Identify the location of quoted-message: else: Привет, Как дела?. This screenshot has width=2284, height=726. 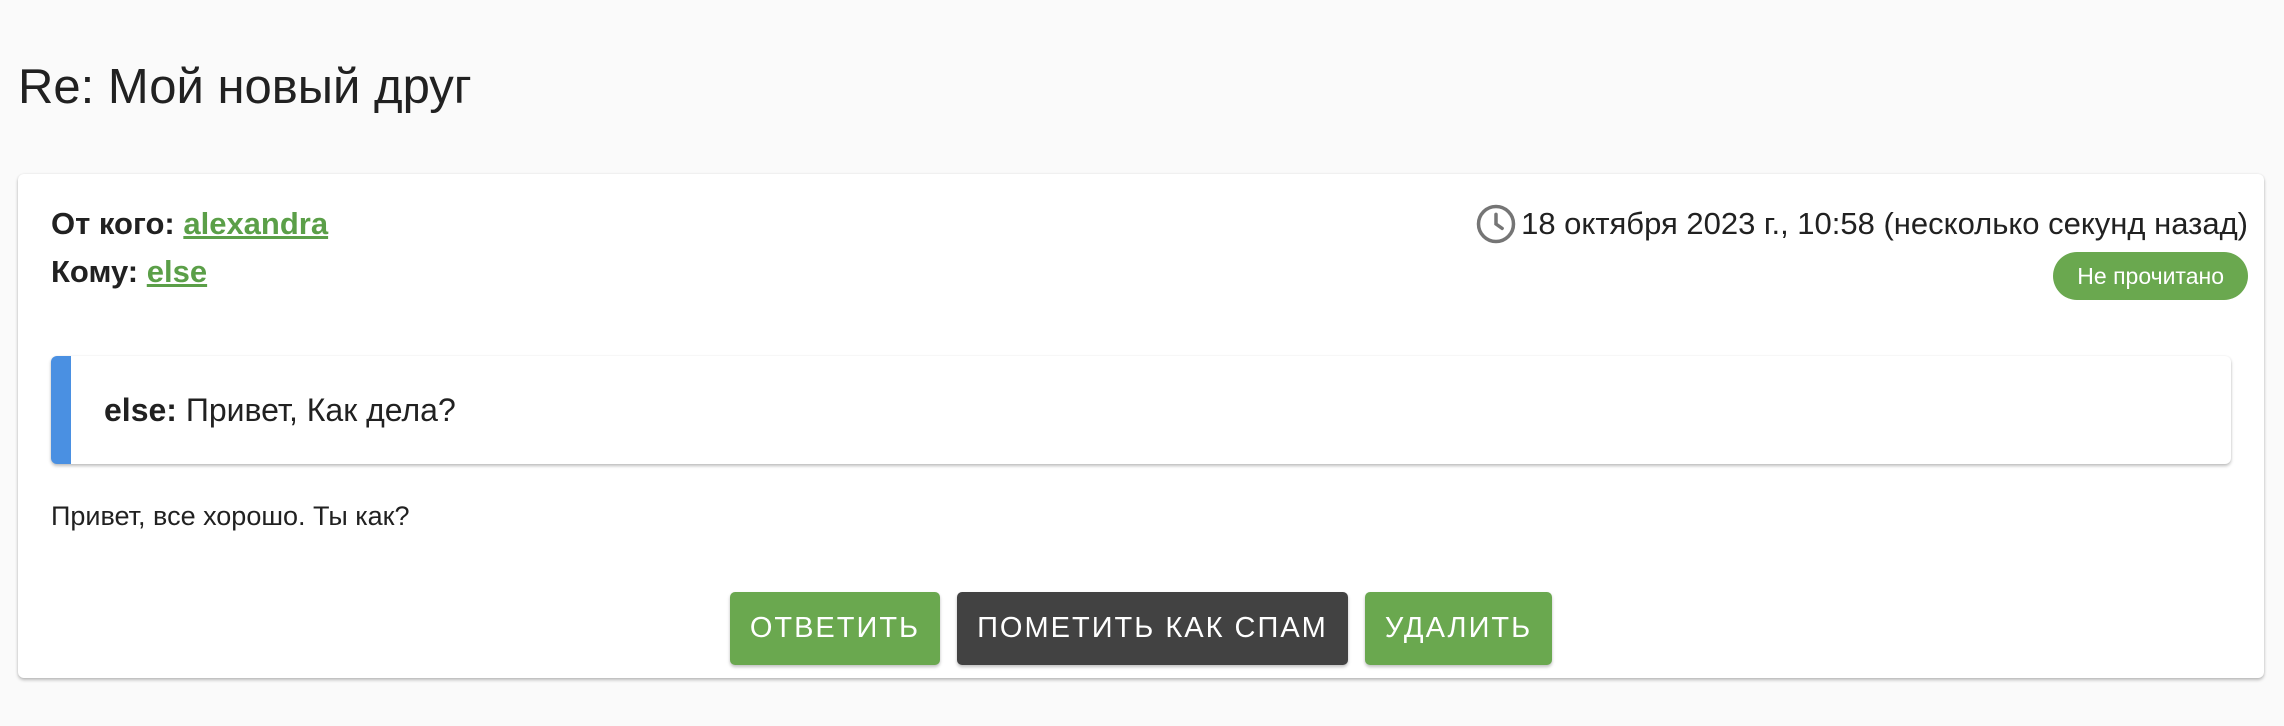
(1141, 410).